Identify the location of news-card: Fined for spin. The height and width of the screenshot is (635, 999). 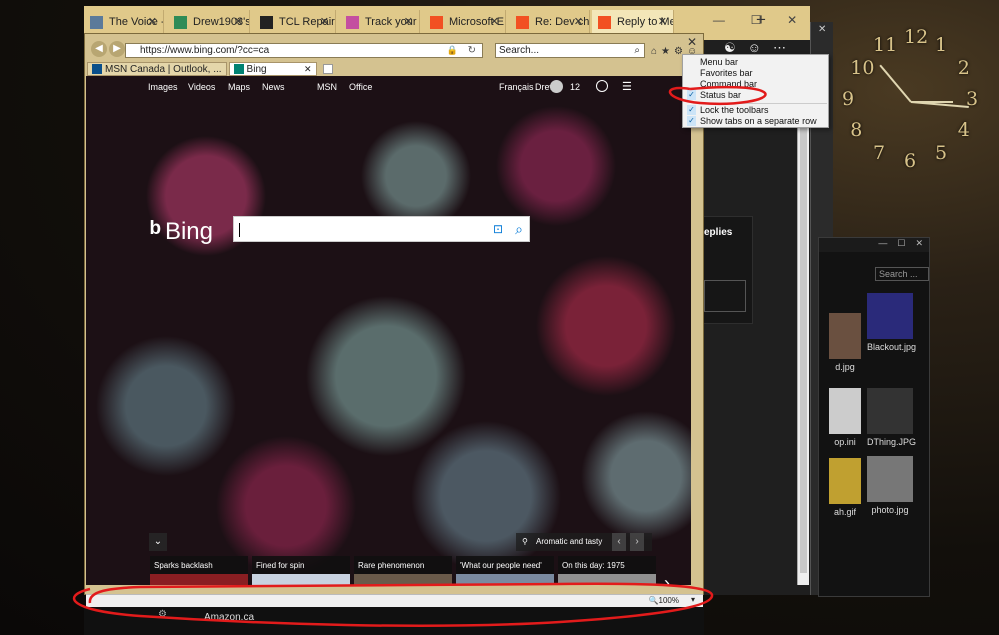
(301, 570).